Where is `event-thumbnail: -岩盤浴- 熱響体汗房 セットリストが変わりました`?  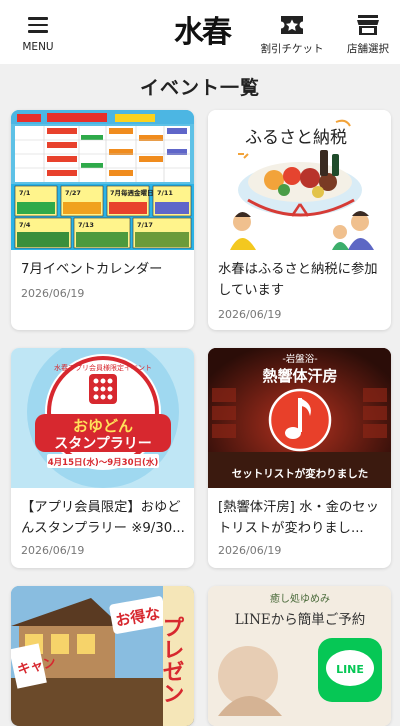
event-thumbnail: -岩盤浴- 熱響体汗房 セットリストが変わりました is located at coordinates (299, 418).